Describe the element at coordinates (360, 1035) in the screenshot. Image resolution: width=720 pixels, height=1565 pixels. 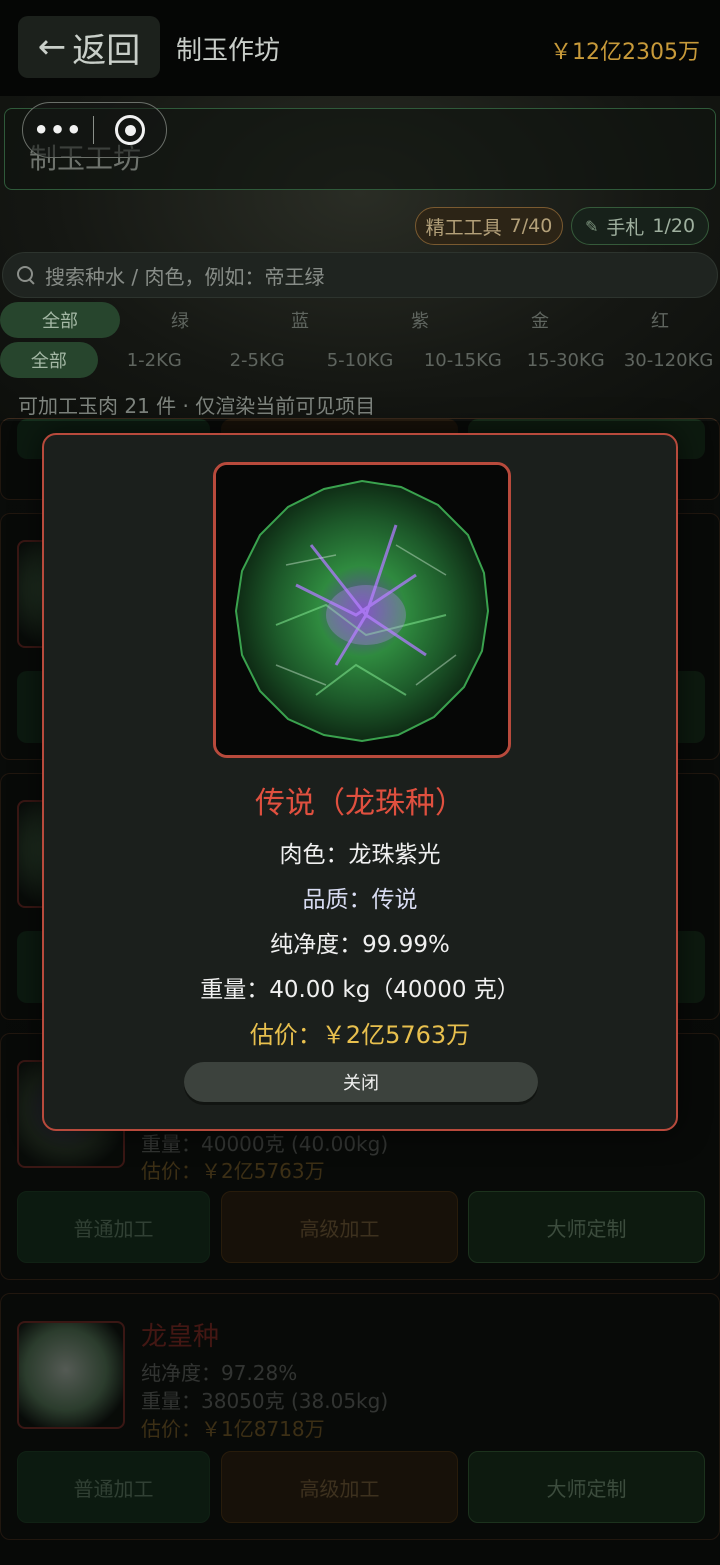
I see `price-line: 估价：￥2亿5763万` at that location.